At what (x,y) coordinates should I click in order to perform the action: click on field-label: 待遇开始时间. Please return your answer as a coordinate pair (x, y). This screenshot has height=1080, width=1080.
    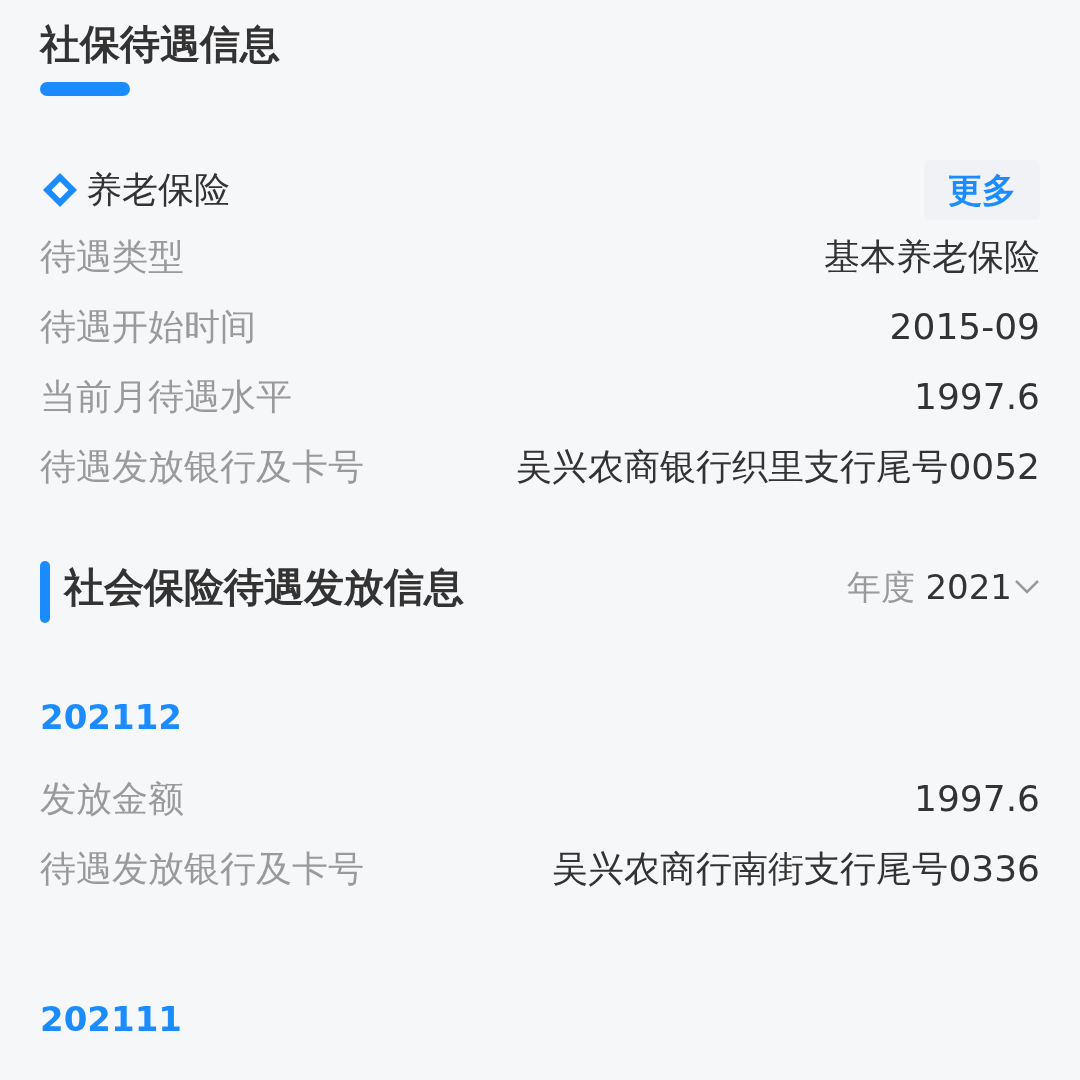
    Looking at the image, I should click on (148, 327).